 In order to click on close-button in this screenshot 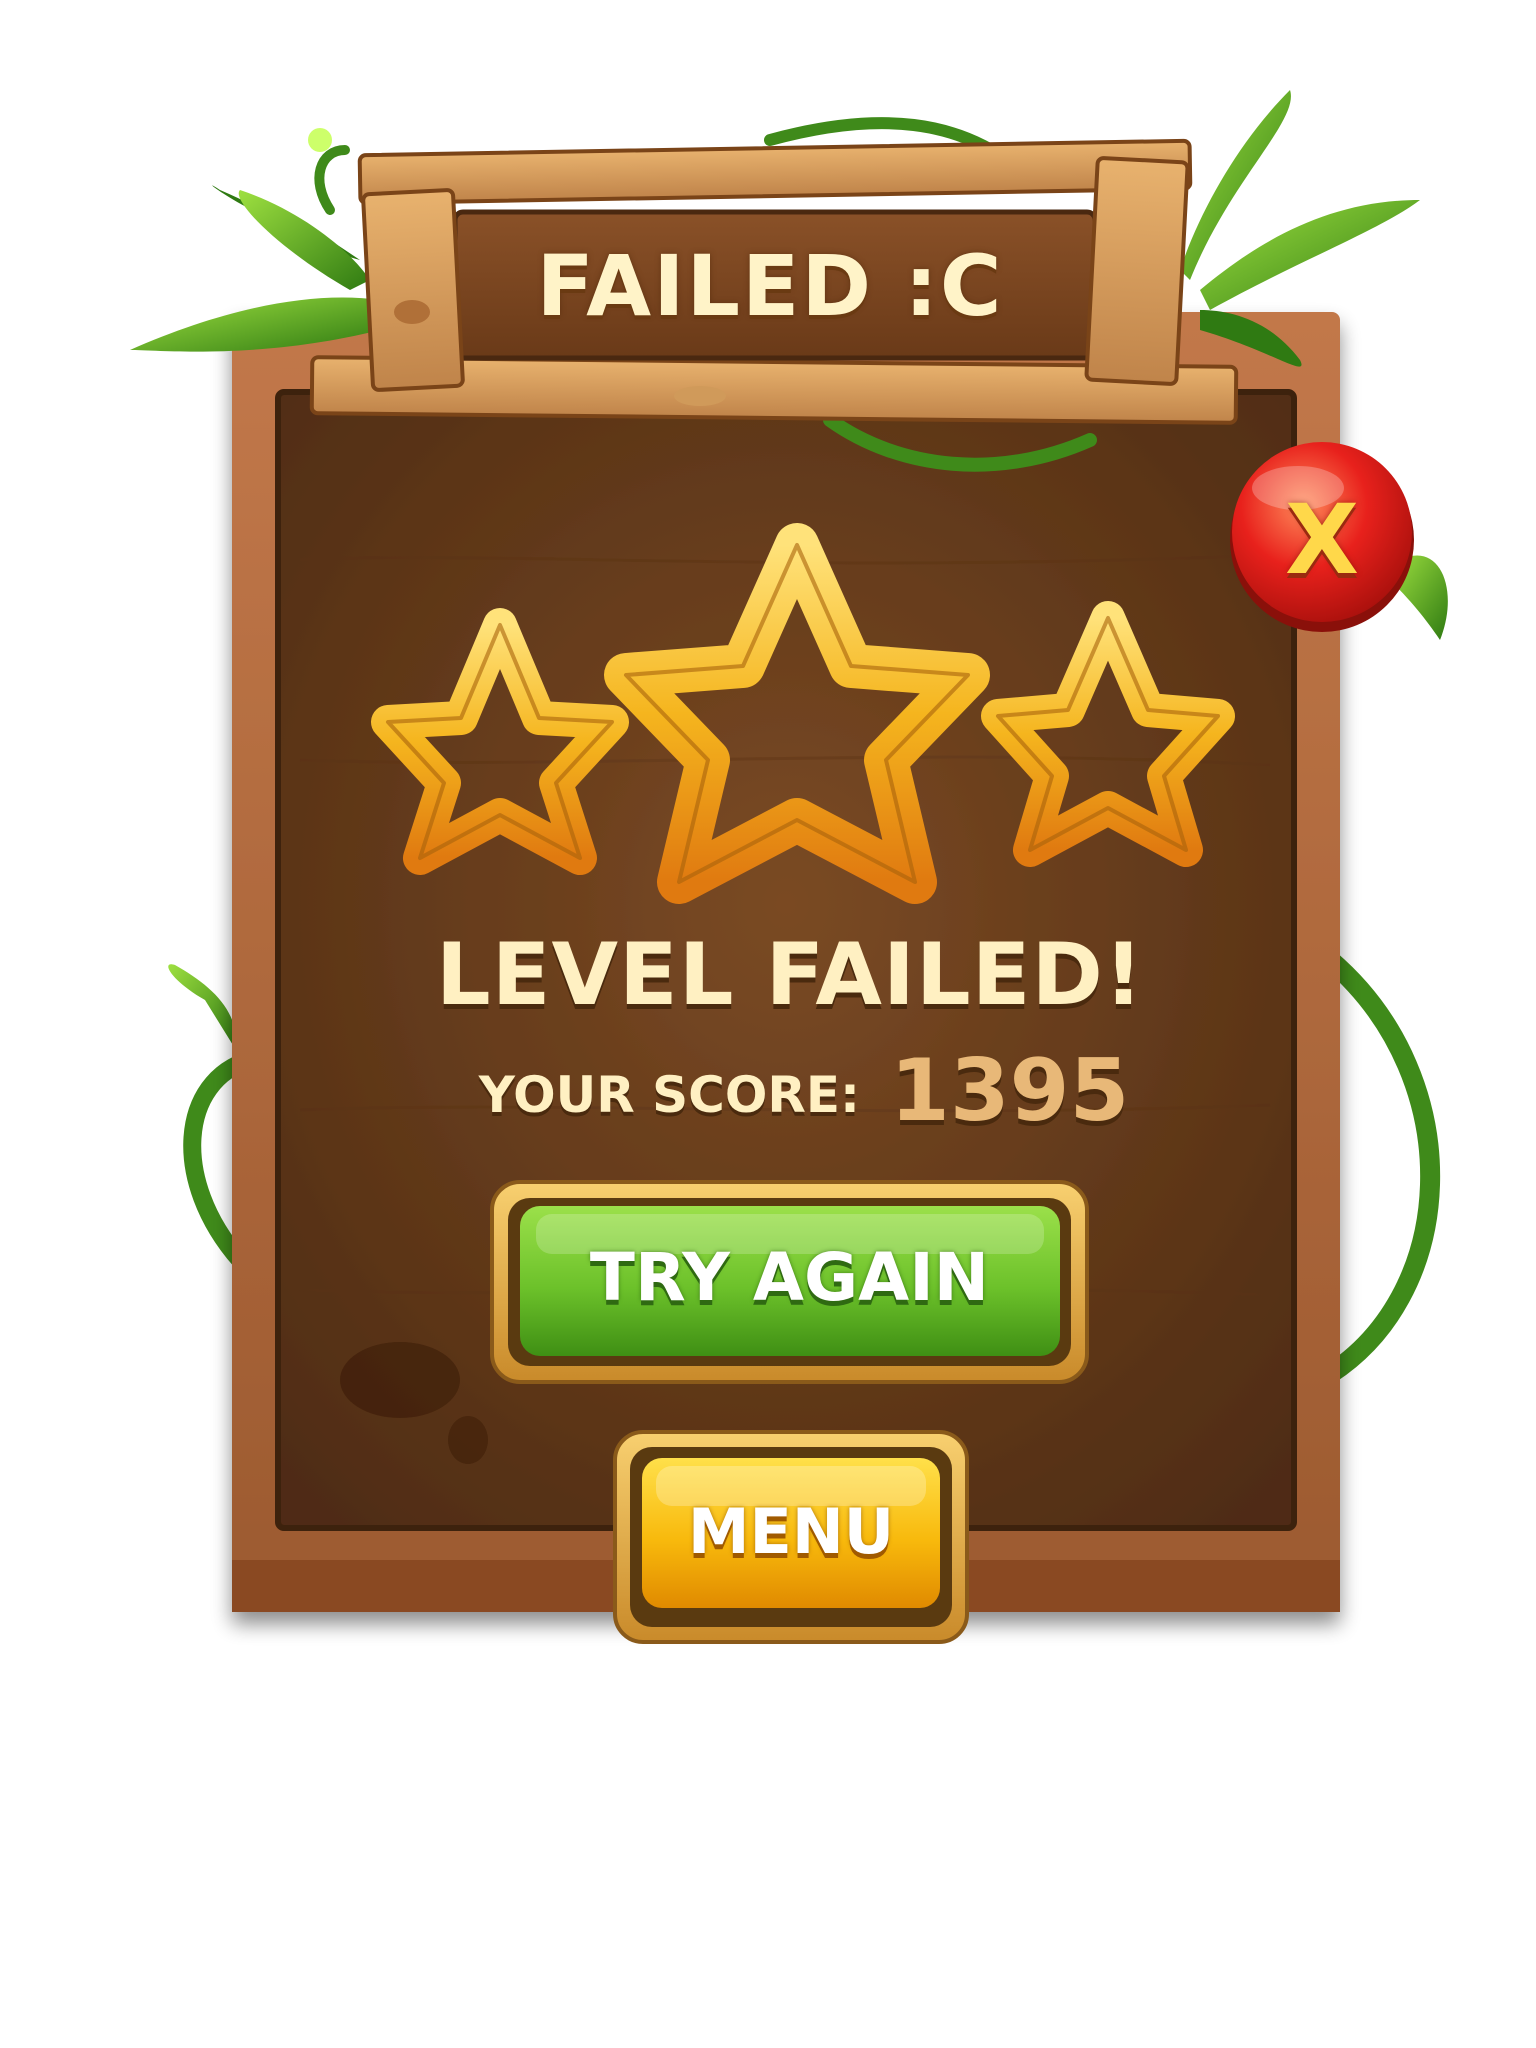, I will do `click(1322, 542)`.